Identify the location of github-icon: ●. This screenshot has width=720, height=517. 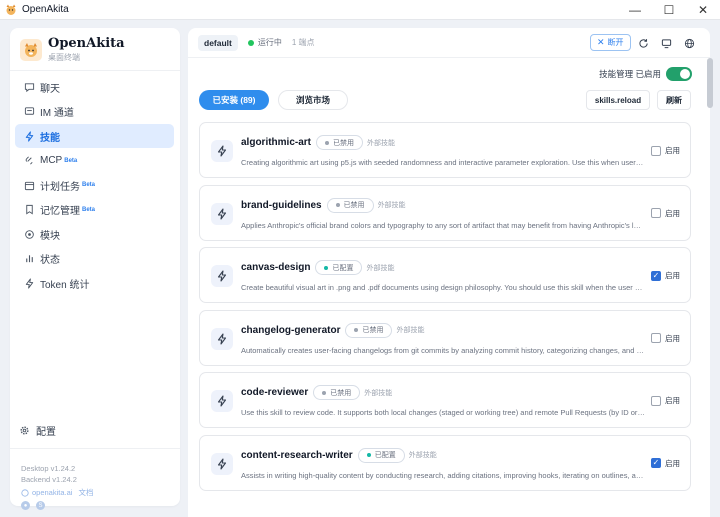
(25, 505).